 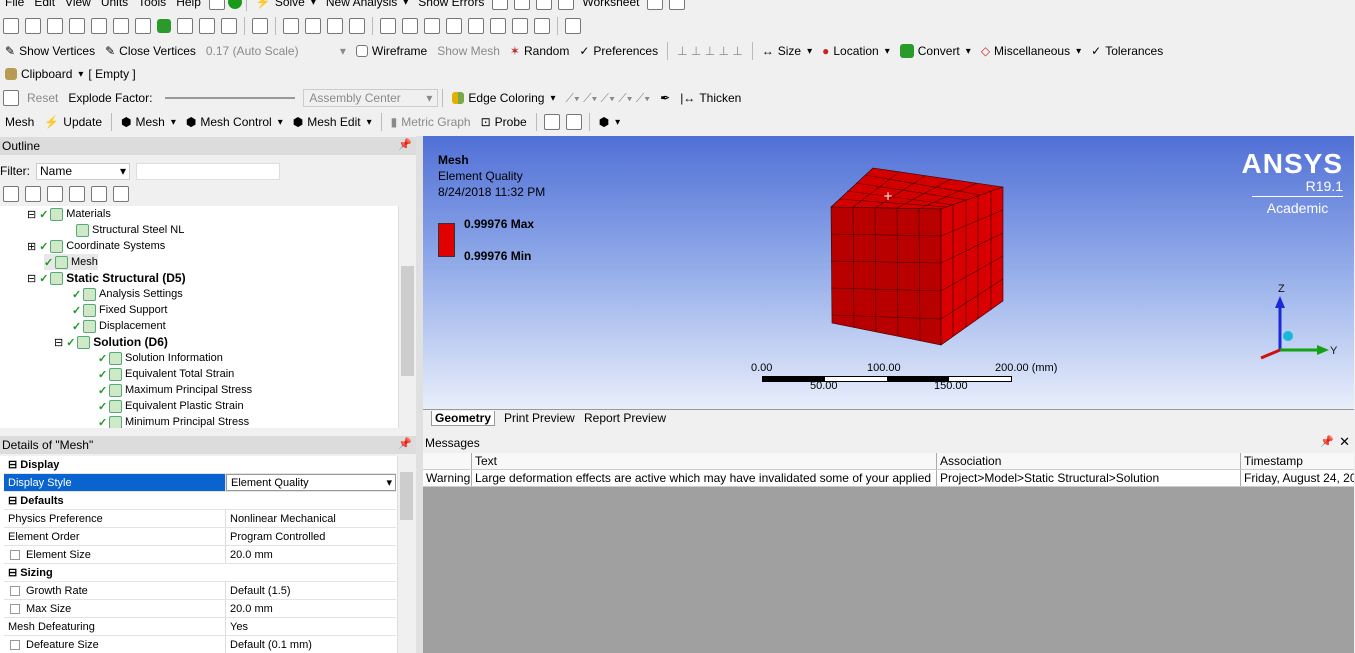 What do you see at coordinates (207, 26) in the screenshot?
I see `extend-adjacent-icon` at bounding box center [207, 26].